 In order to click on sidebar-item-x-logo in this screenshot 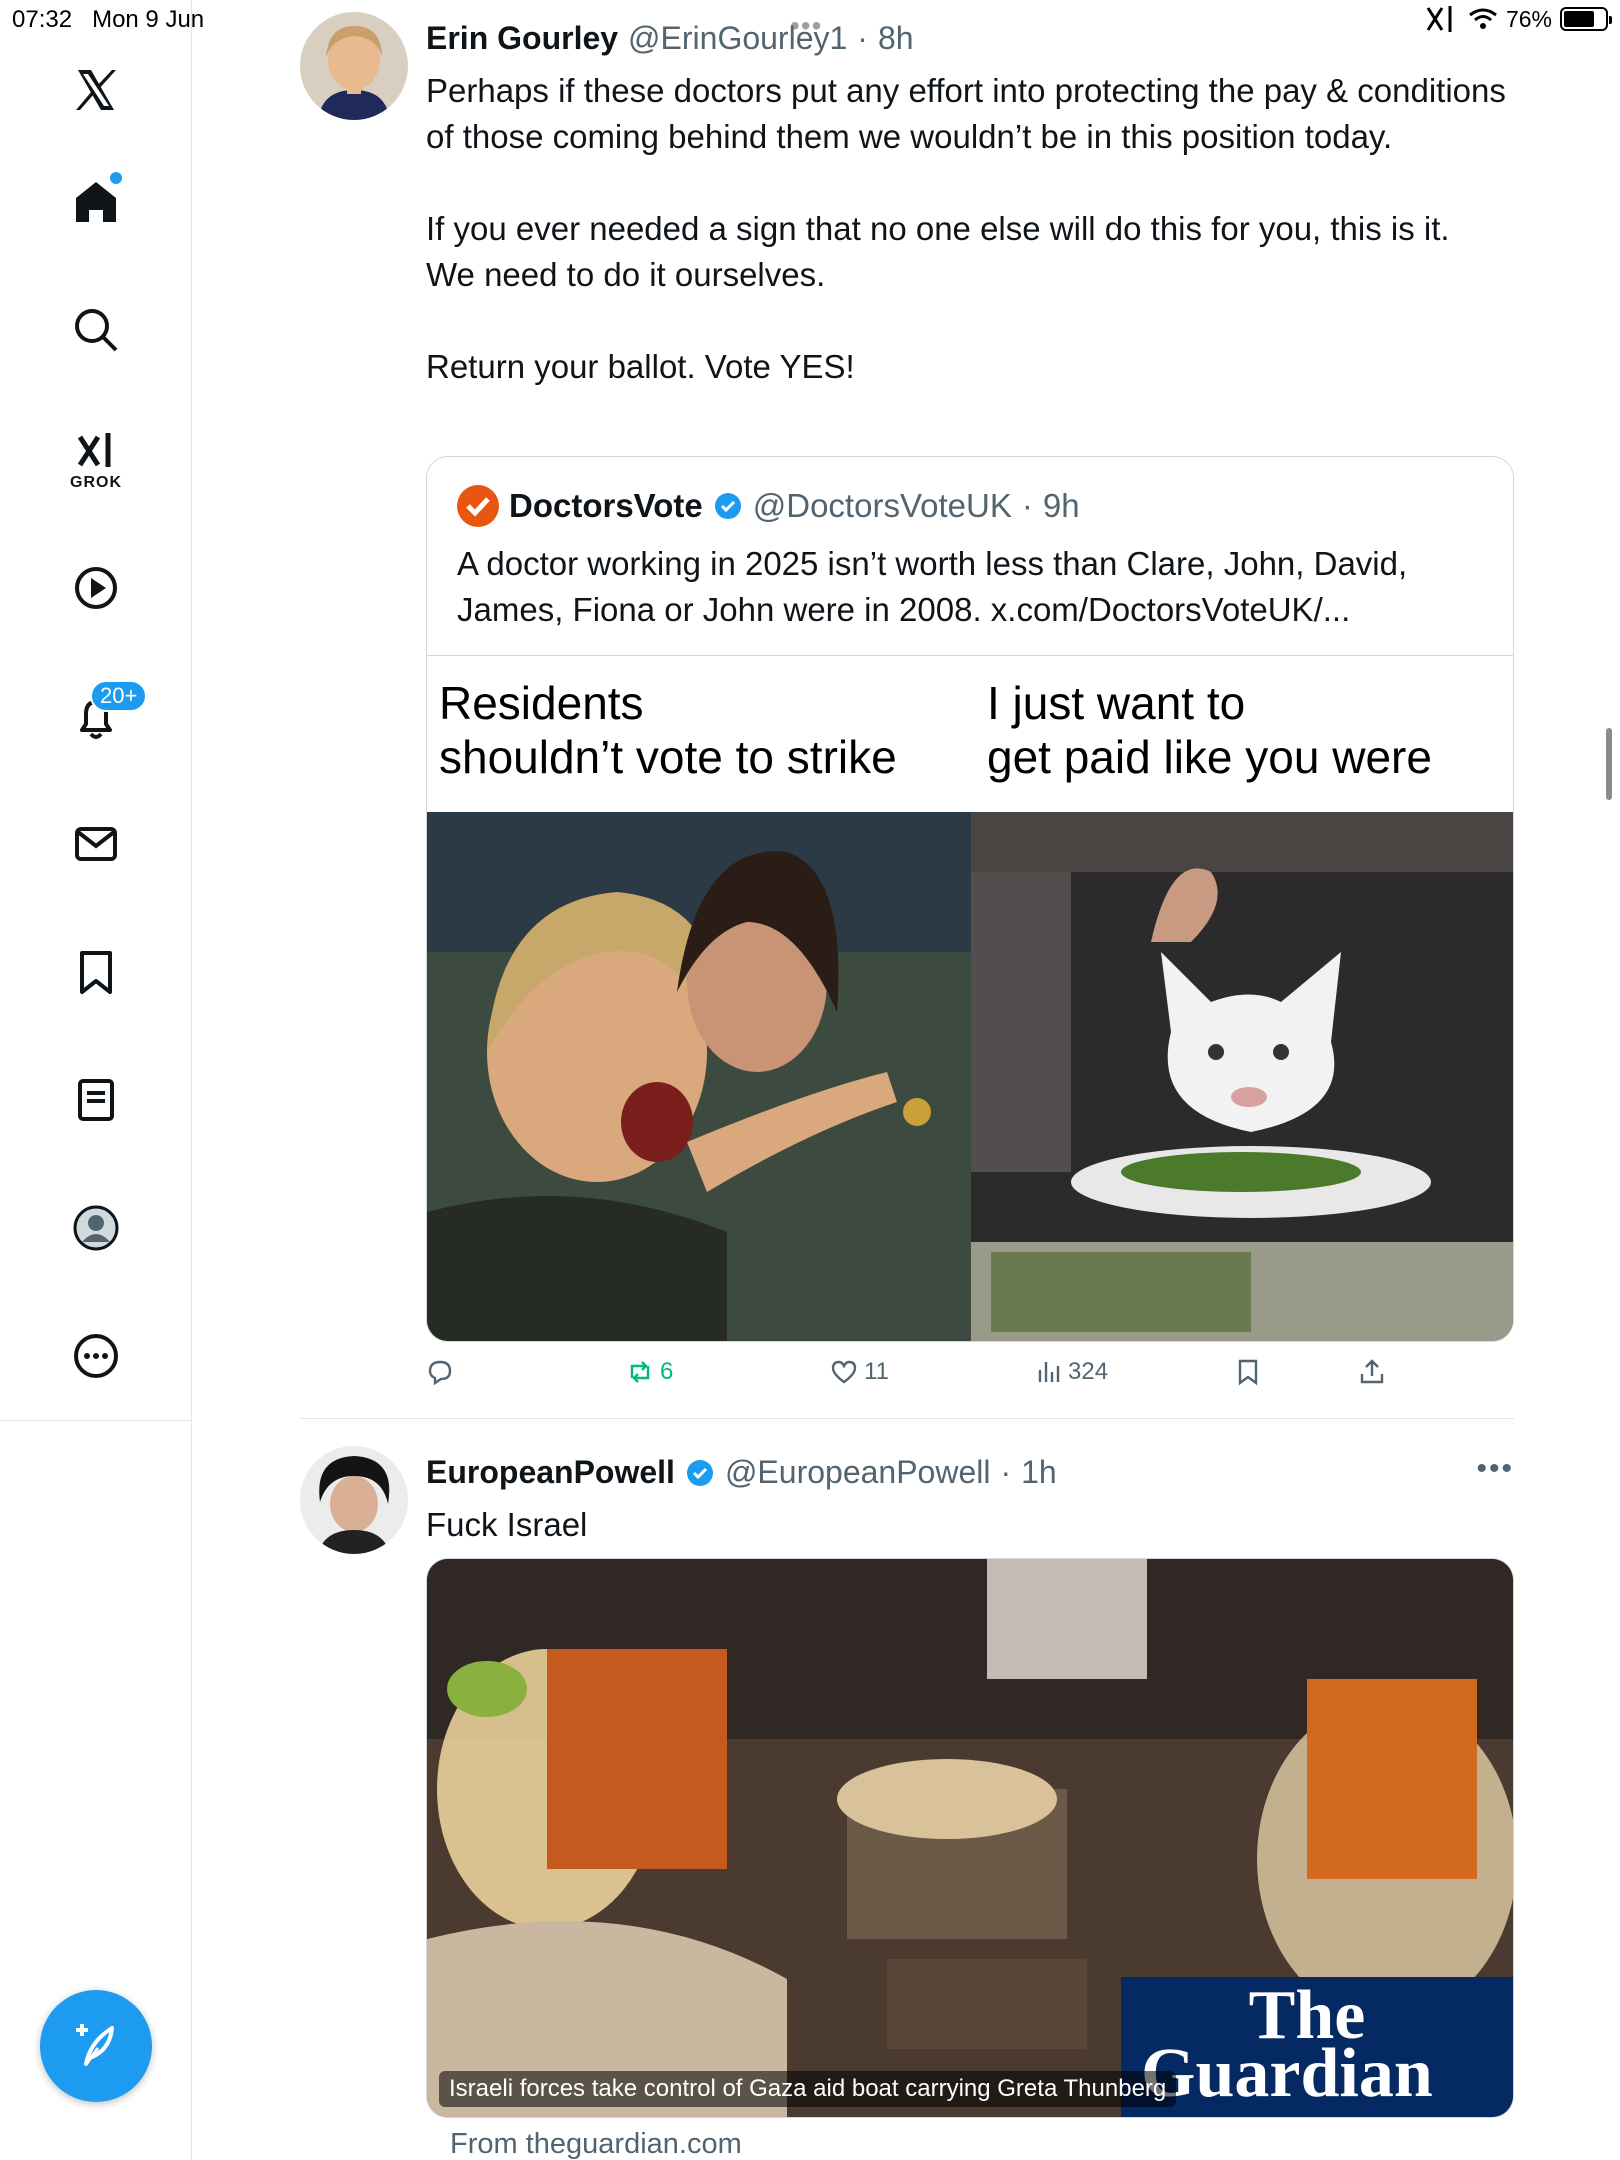, I will do `click(96, 90)`.